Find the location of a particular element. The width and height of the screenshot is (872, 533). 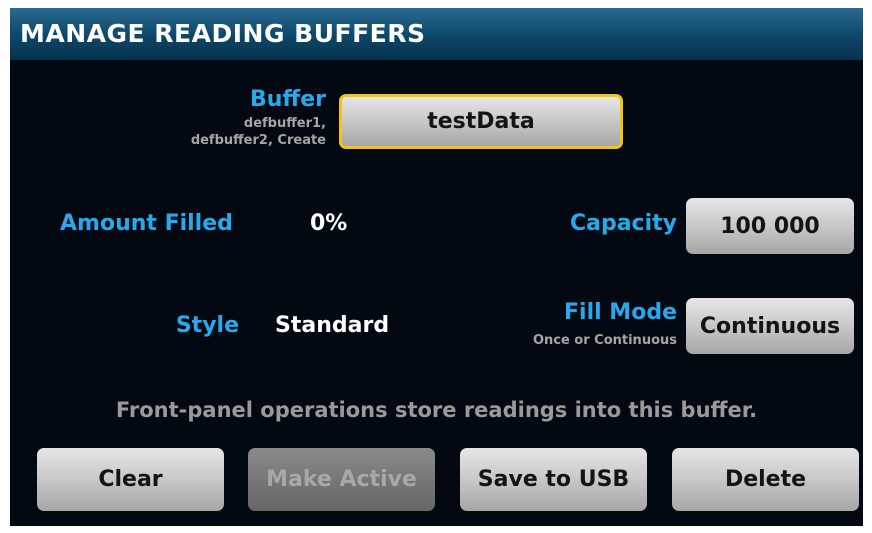

save-to-usb-button: Save to USB is located at coordinates (553, 479).